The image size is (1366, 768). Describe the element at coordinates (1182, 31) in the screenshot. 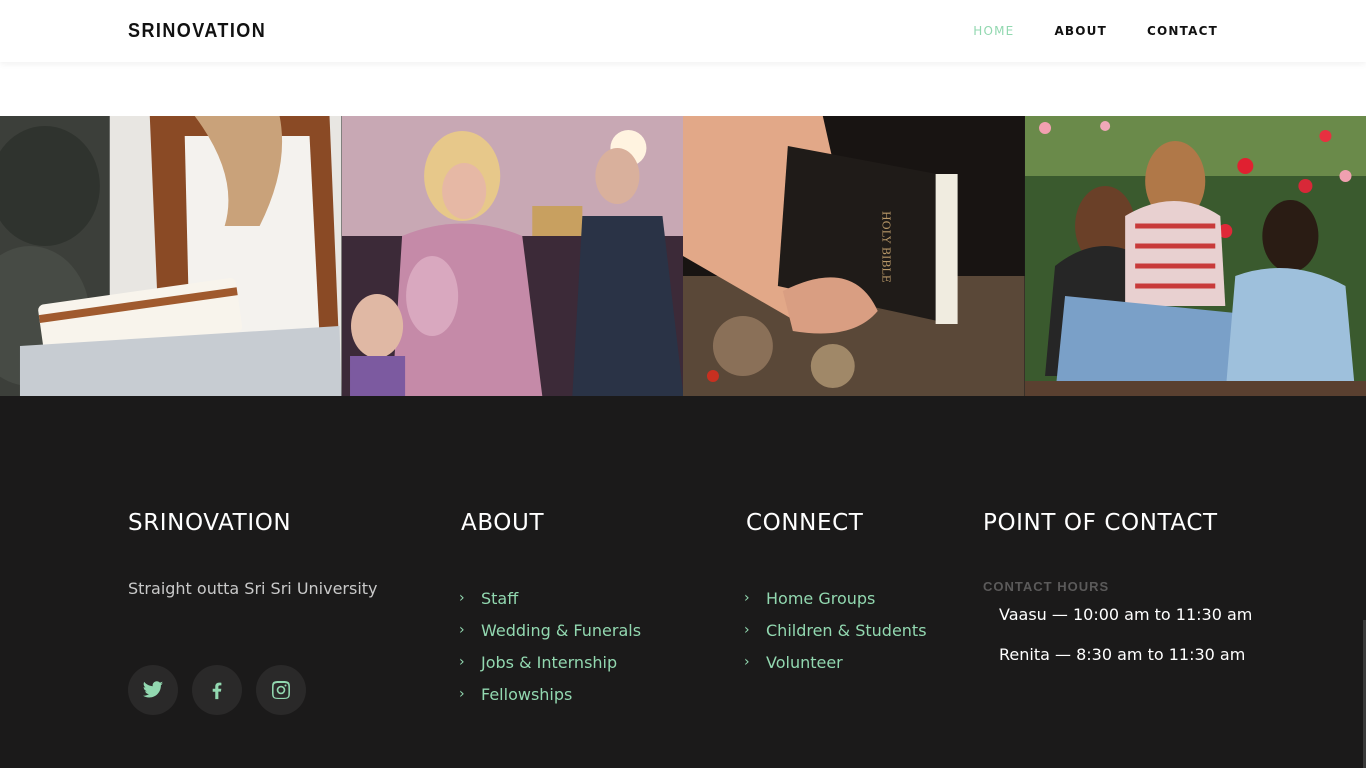

I see `nav-contact: CONTACT` at that location.